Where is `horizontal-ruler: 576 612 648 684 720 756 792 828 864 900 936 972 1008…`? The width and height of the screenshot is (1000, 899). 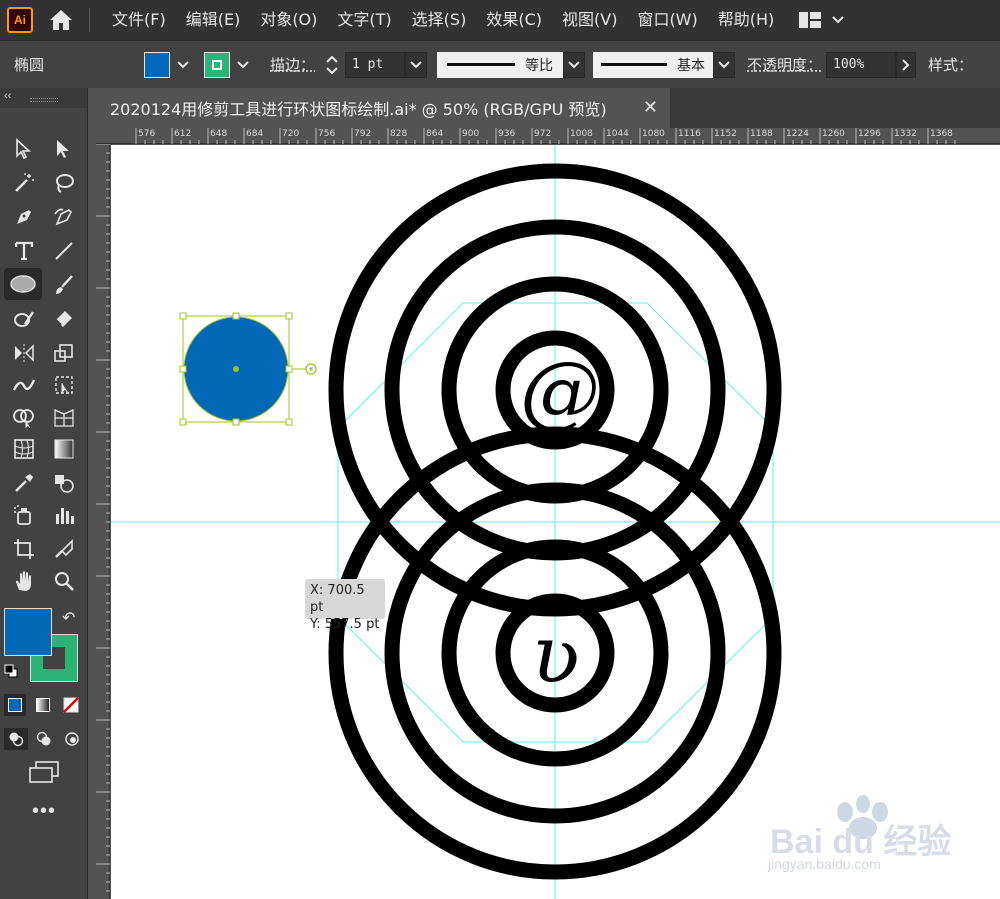
horizontal-ruler: 576 612 648 684 720 756 792 828 864 900 936 972 1008… is located at coordinates (548, 136).